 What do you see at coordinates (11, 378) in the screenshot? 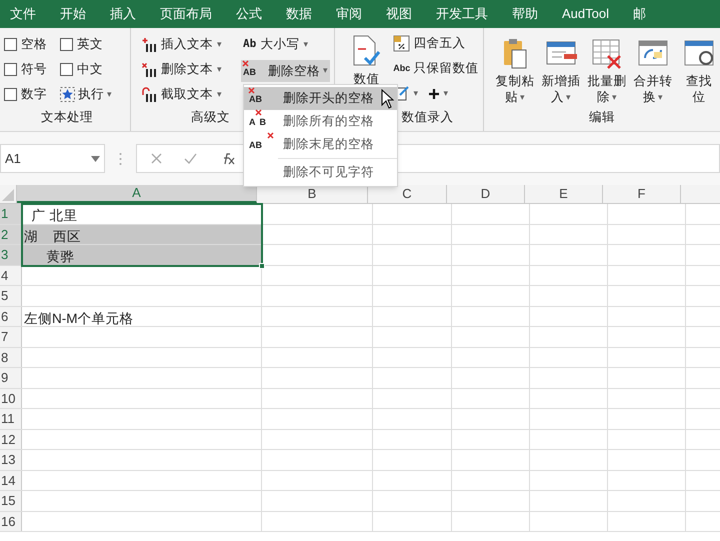
I see `row-header: 9` at bounding box center [11, 378].